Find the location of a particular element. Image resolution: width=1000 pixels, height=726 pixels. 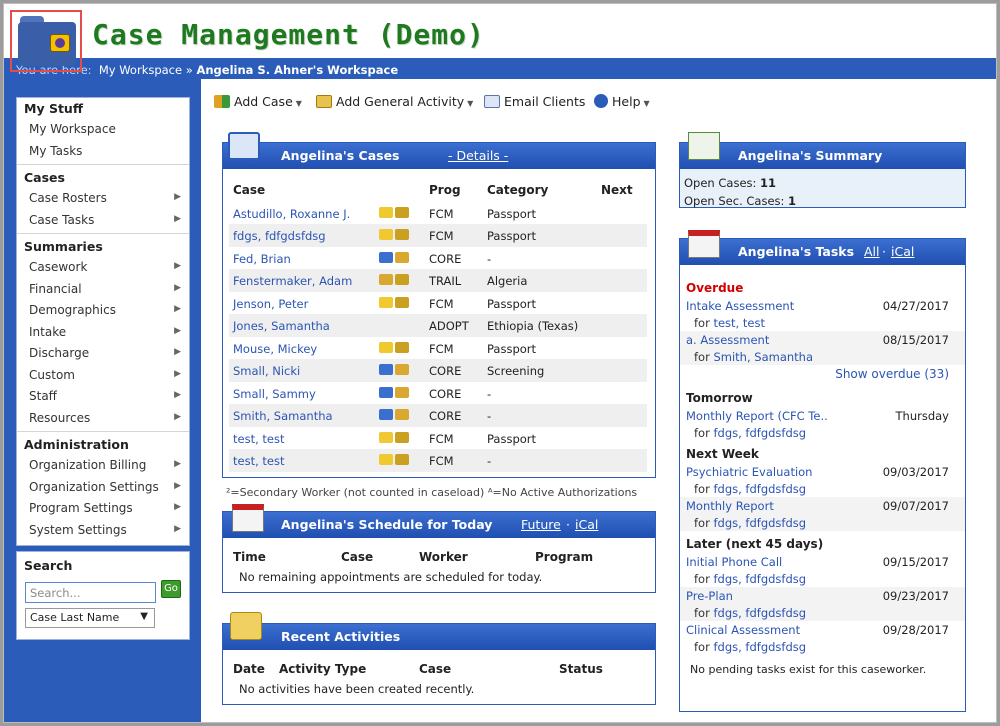

show-overdue-link: Show overdue (33) is located at coordinates (892, 374).